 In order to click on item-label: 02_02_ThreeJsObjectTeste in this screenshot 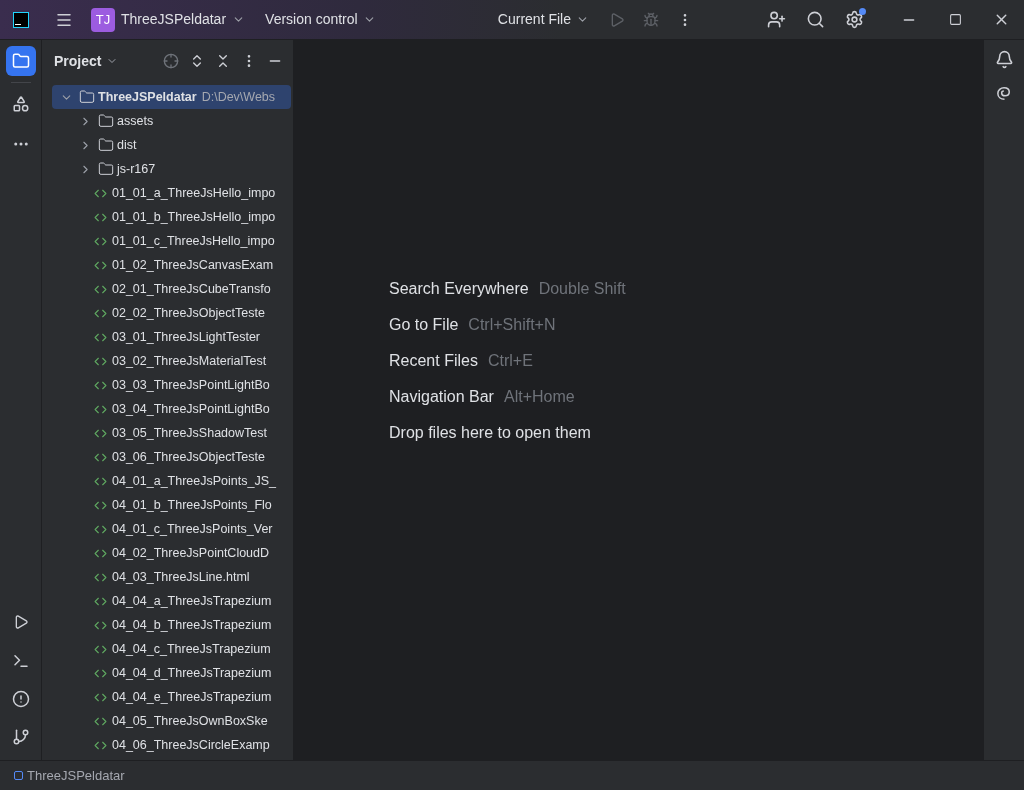, I will do `click(188, 313)`.